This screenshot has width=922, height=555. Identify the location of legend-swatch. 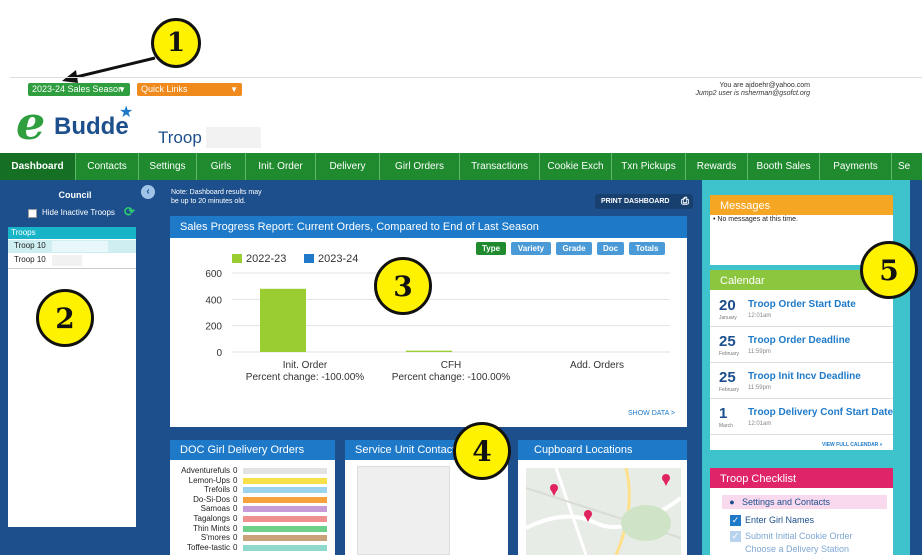
(237, 258).